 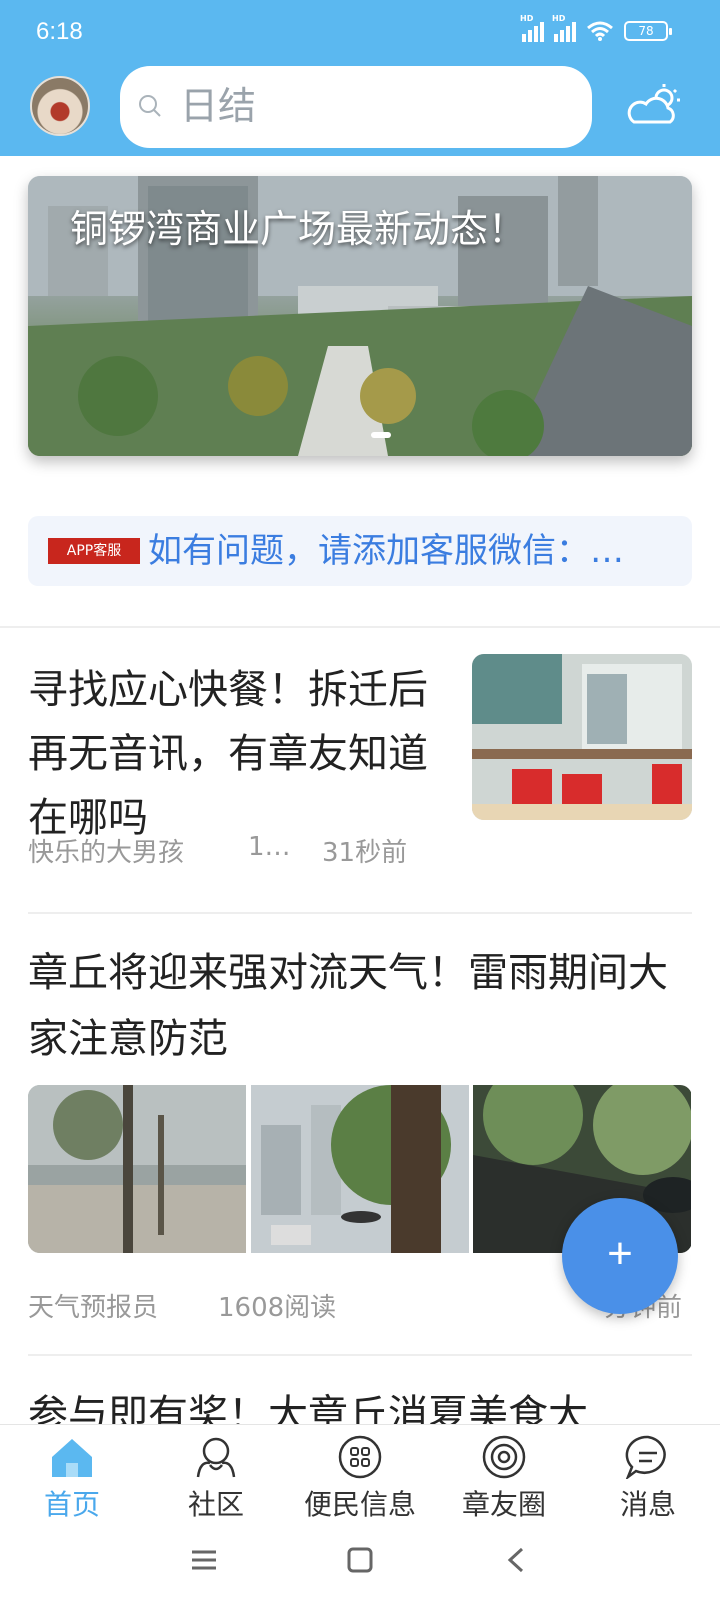 What do you see at coordinates (277, 1308) in the screenshot?
I see `article-reads: 1608阅读` at bounding box center [277, 1308].